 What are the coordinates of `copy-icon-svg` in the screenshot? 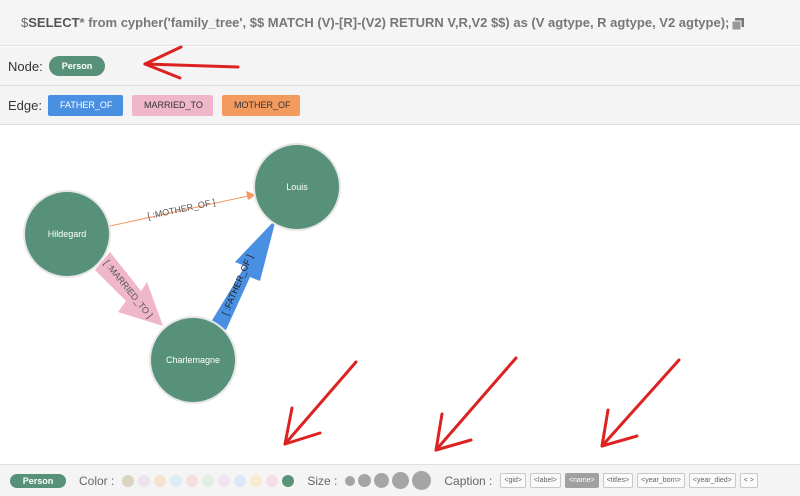 It's located at (738, 23).